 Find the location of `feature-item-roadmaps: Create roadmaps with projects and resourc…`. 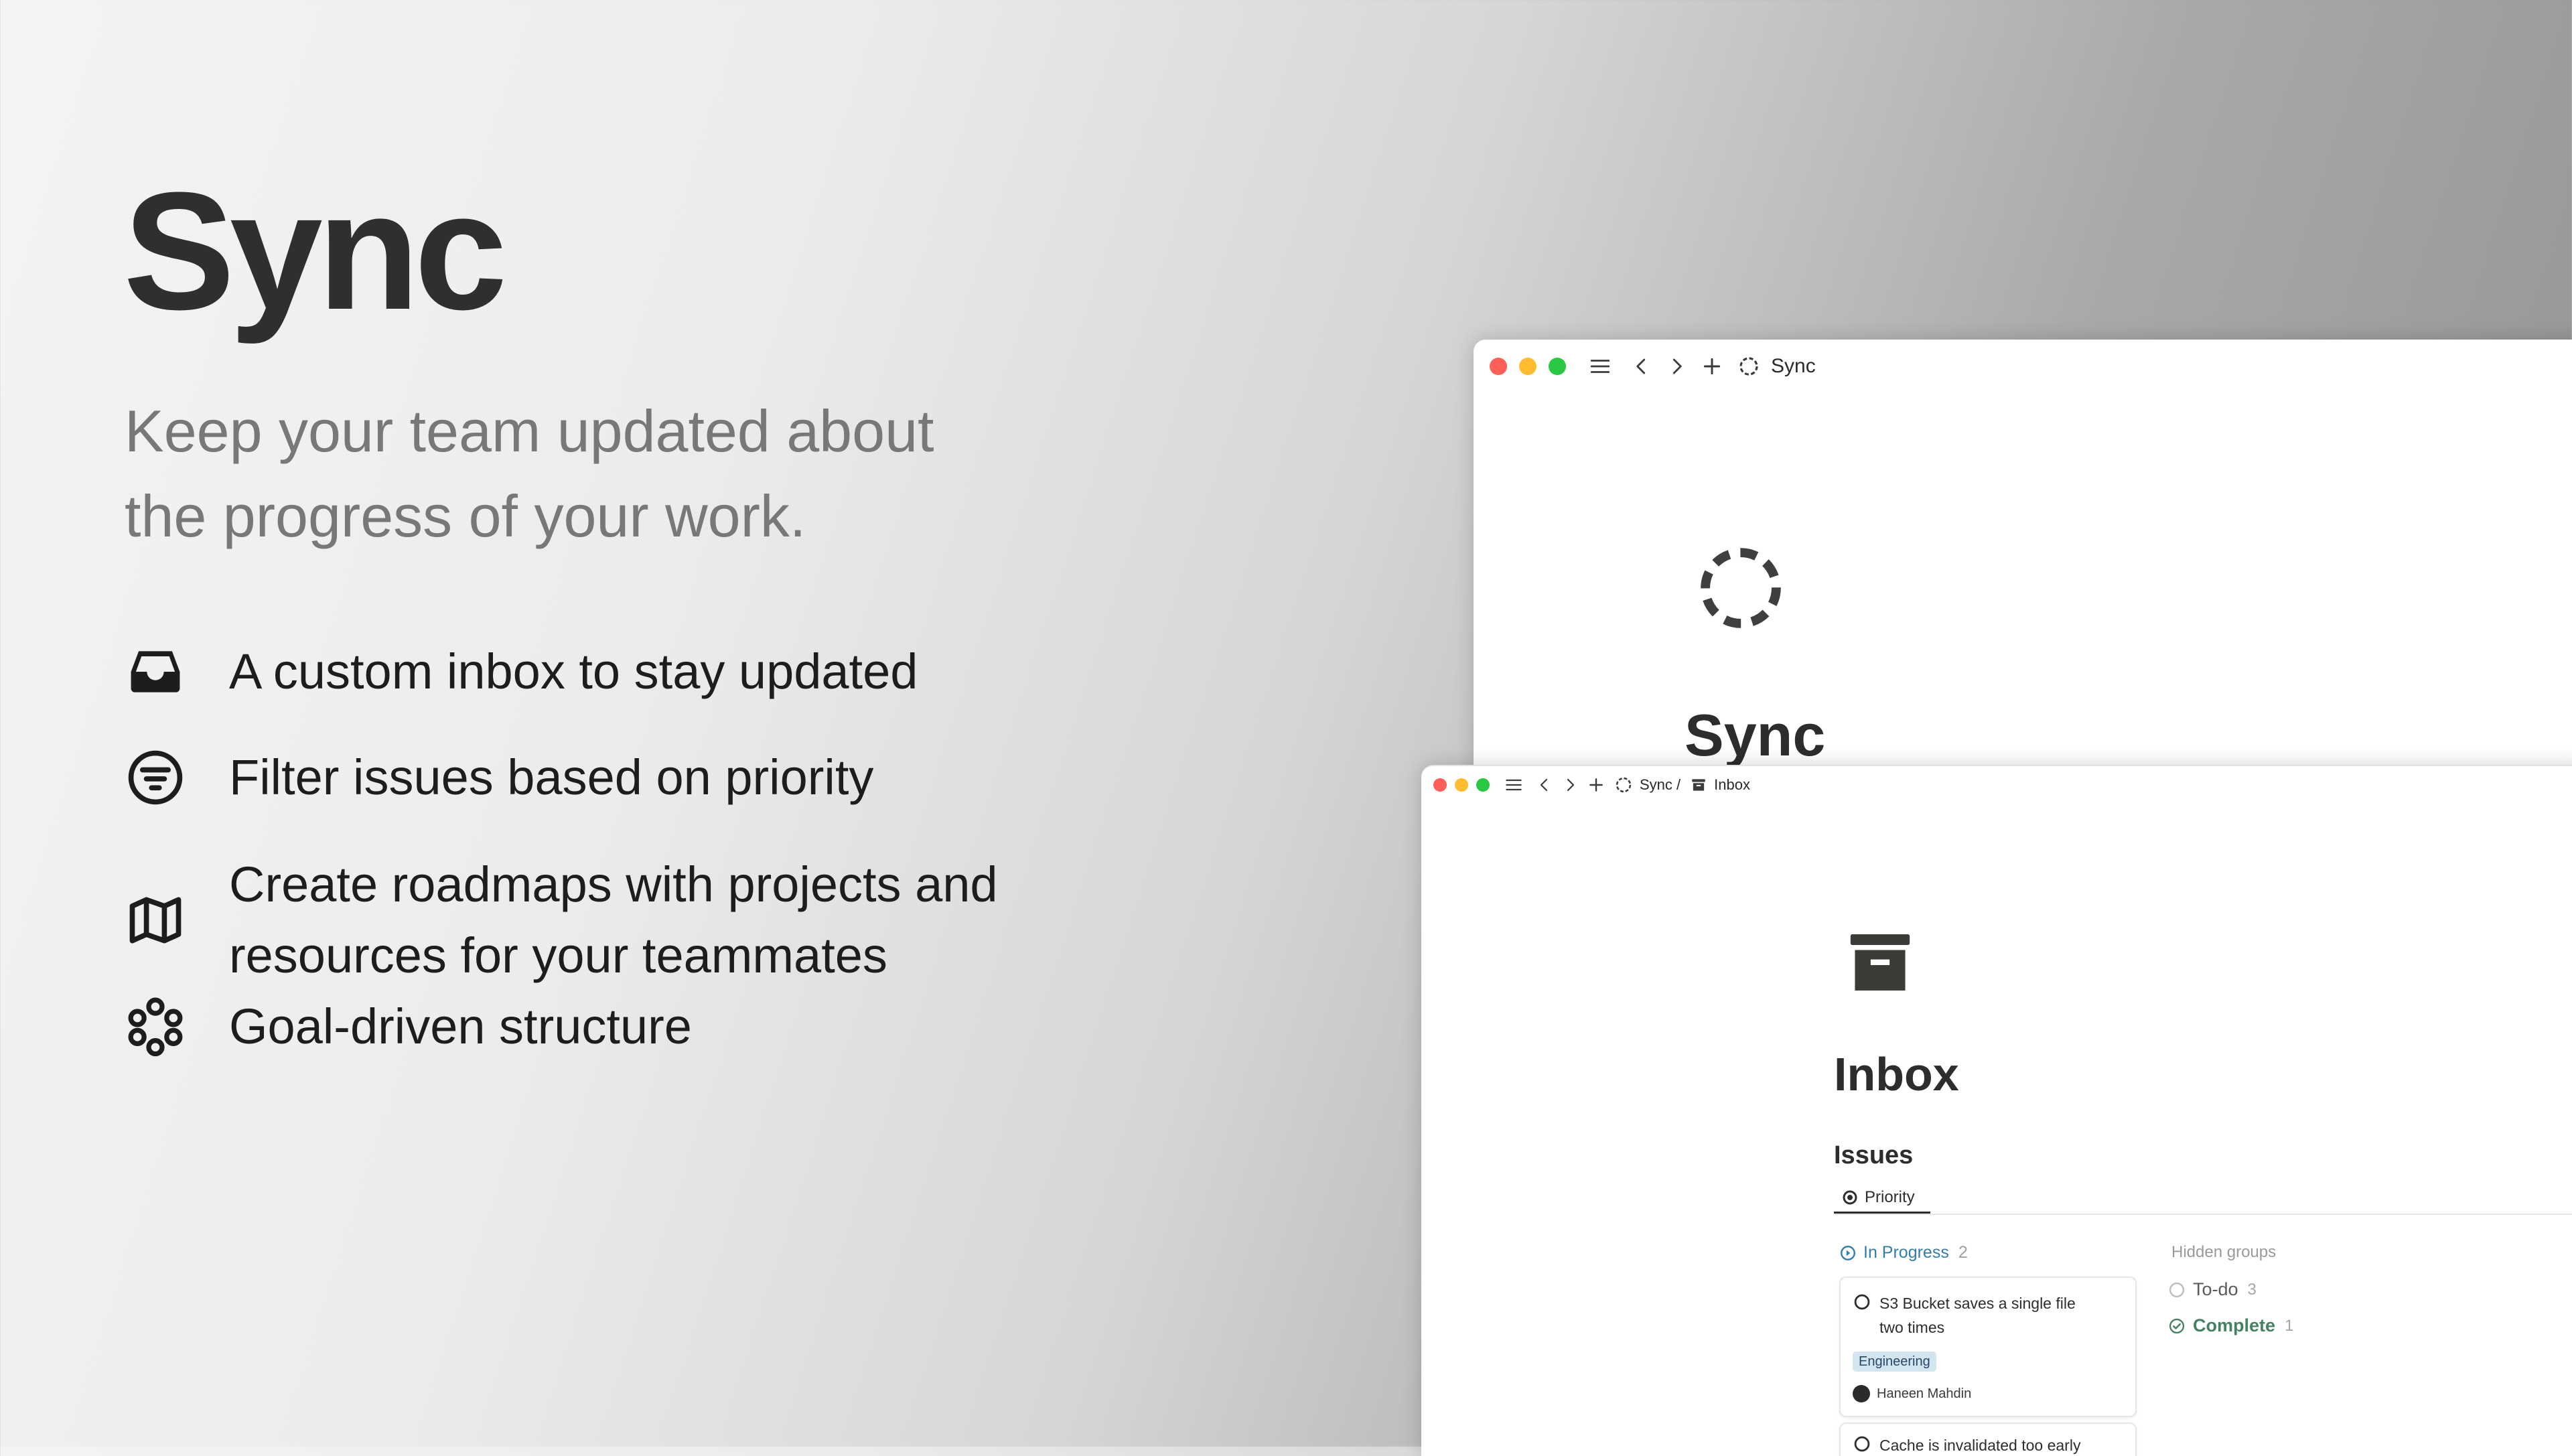

feature-item-roadmaps: Create roadmaps with projects and resourc… is located at coordinates (561, 920).